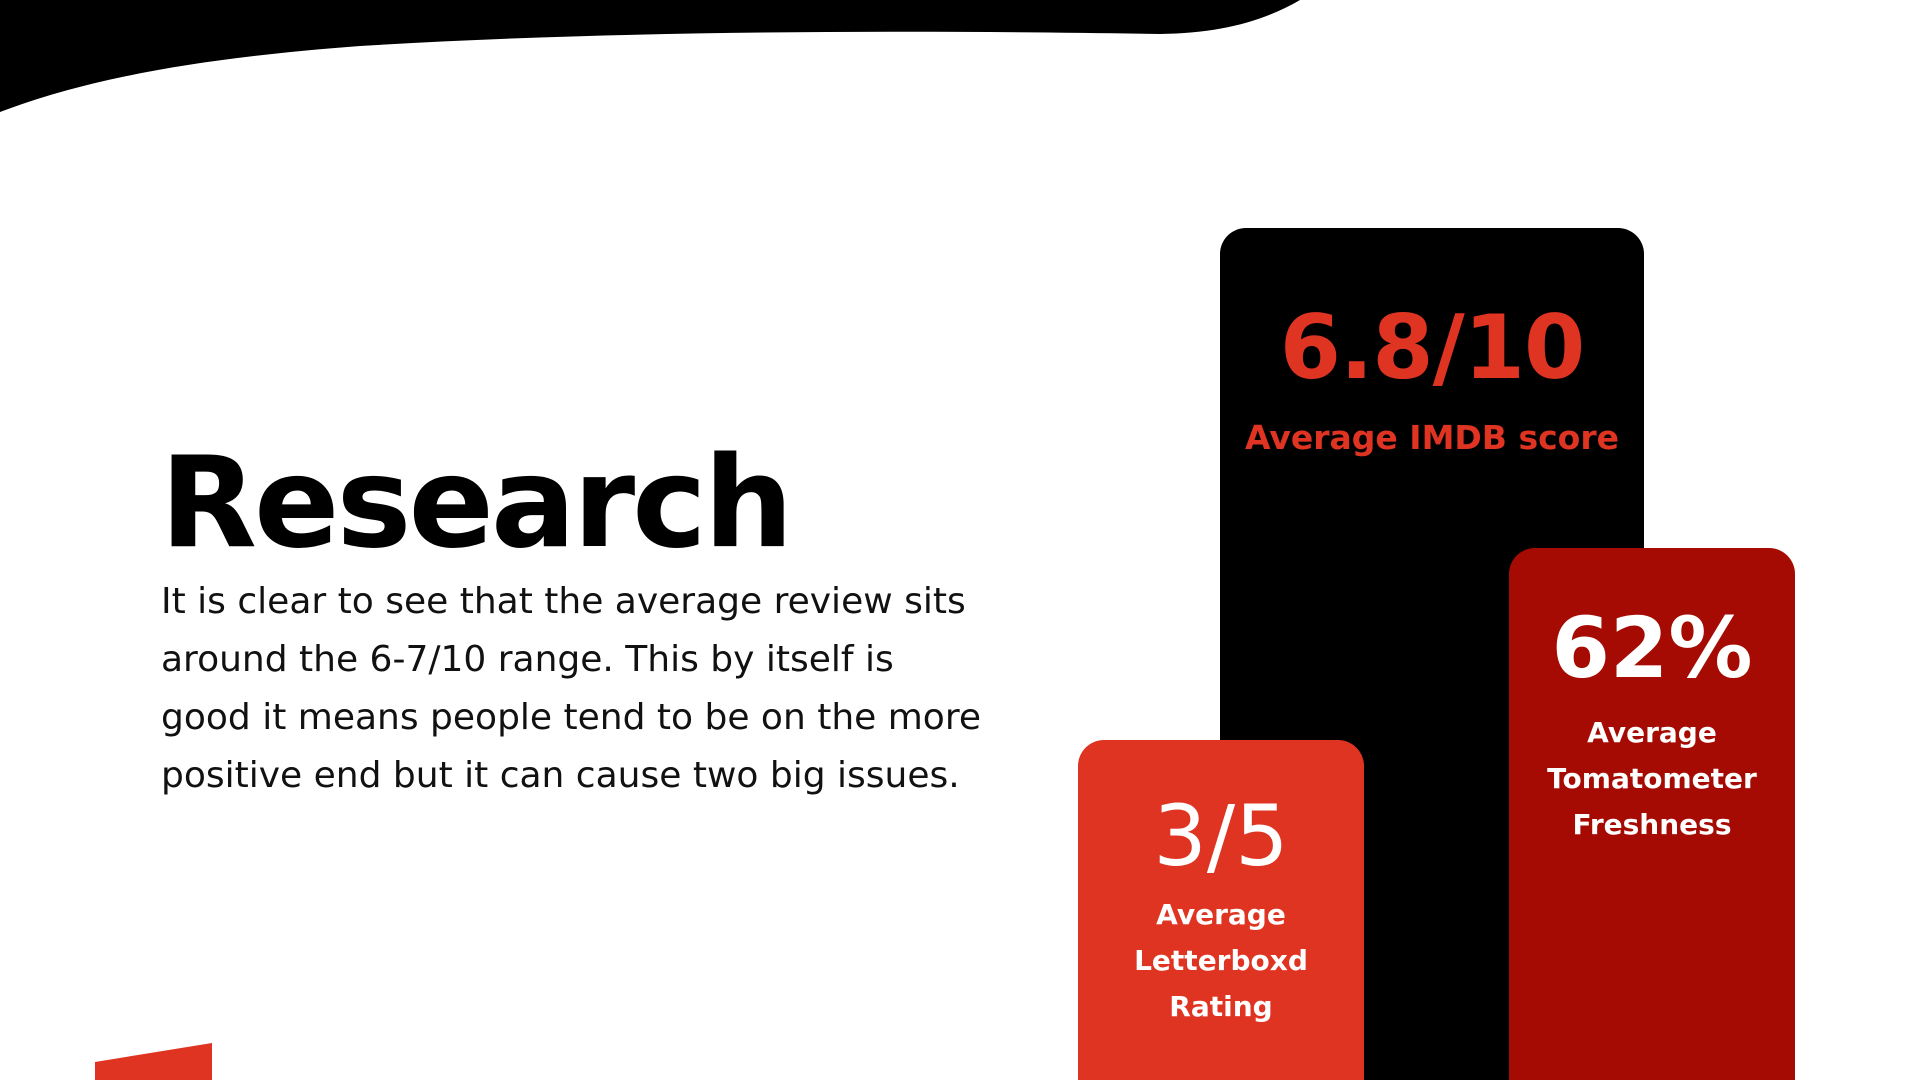  What do you see at coordinates (1221, 836) in the screenshot?
I see `letterboxd-rating-value: 3/5` at bounding box center [1221, 836].